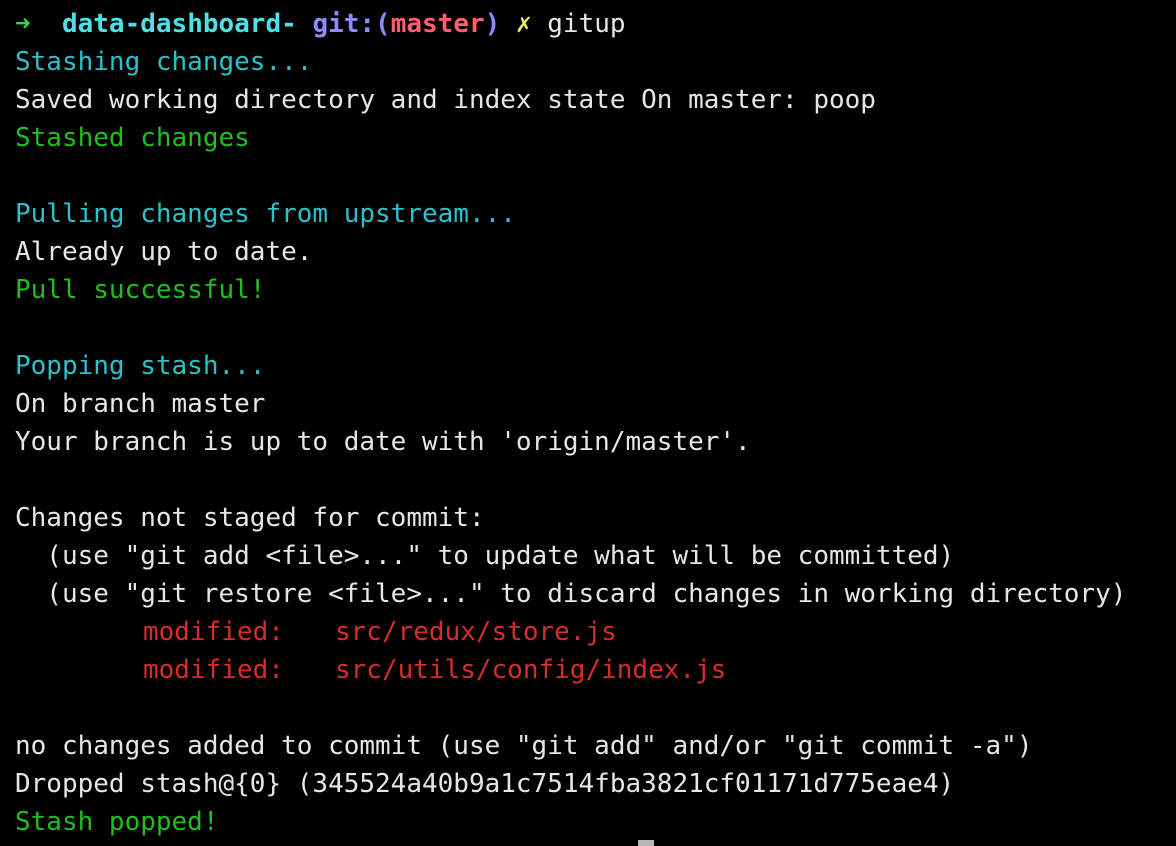  I want to click on prompt-line: ➜ data-dashboard- git:(master) ✗ gitup, so click(320, 24).